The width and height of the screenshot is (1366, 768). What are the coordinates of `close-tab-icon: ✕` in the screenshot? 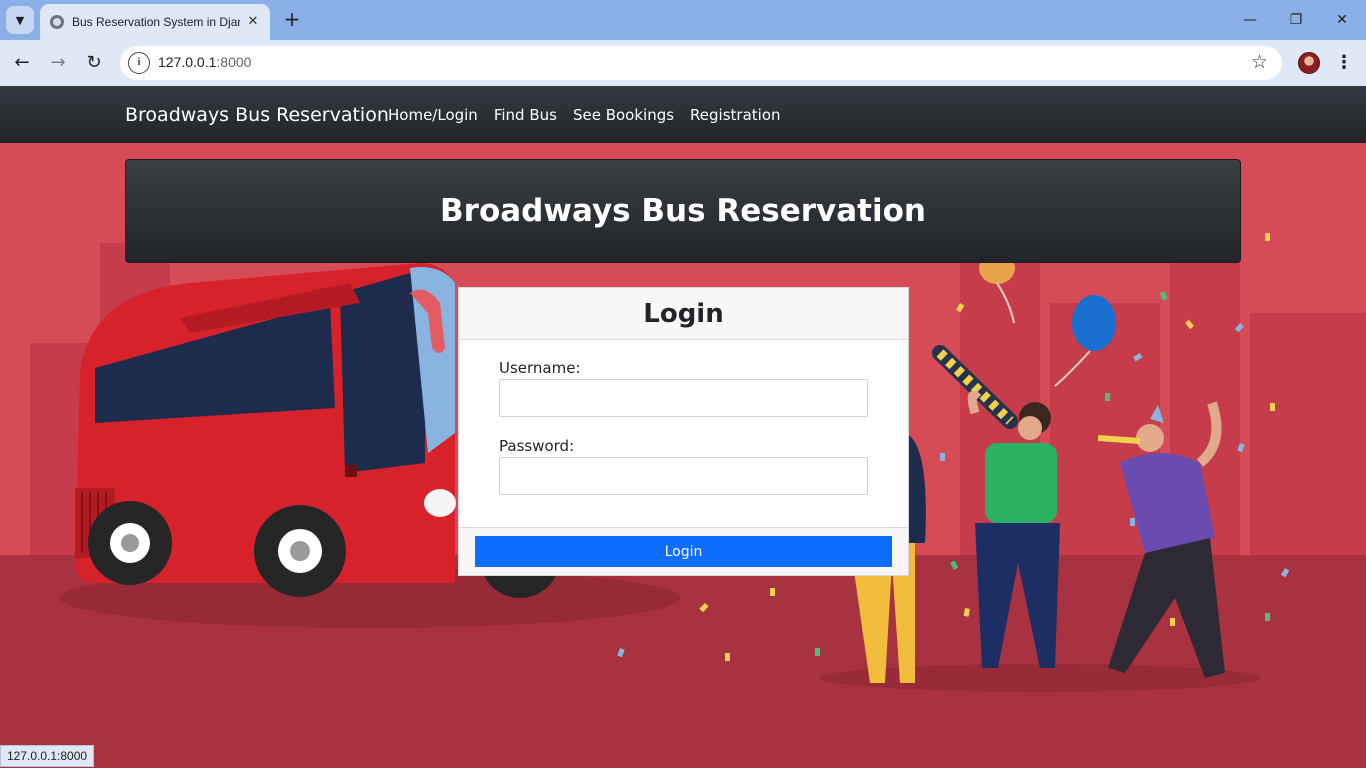 It's located at (253, 22).